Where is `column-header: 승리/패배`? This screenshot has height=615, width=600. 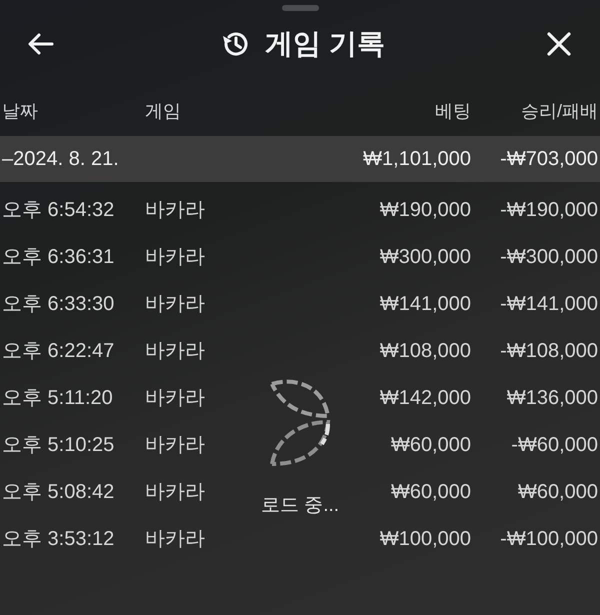 column-header: 승리/패배 is located at coordinates (559, 111).